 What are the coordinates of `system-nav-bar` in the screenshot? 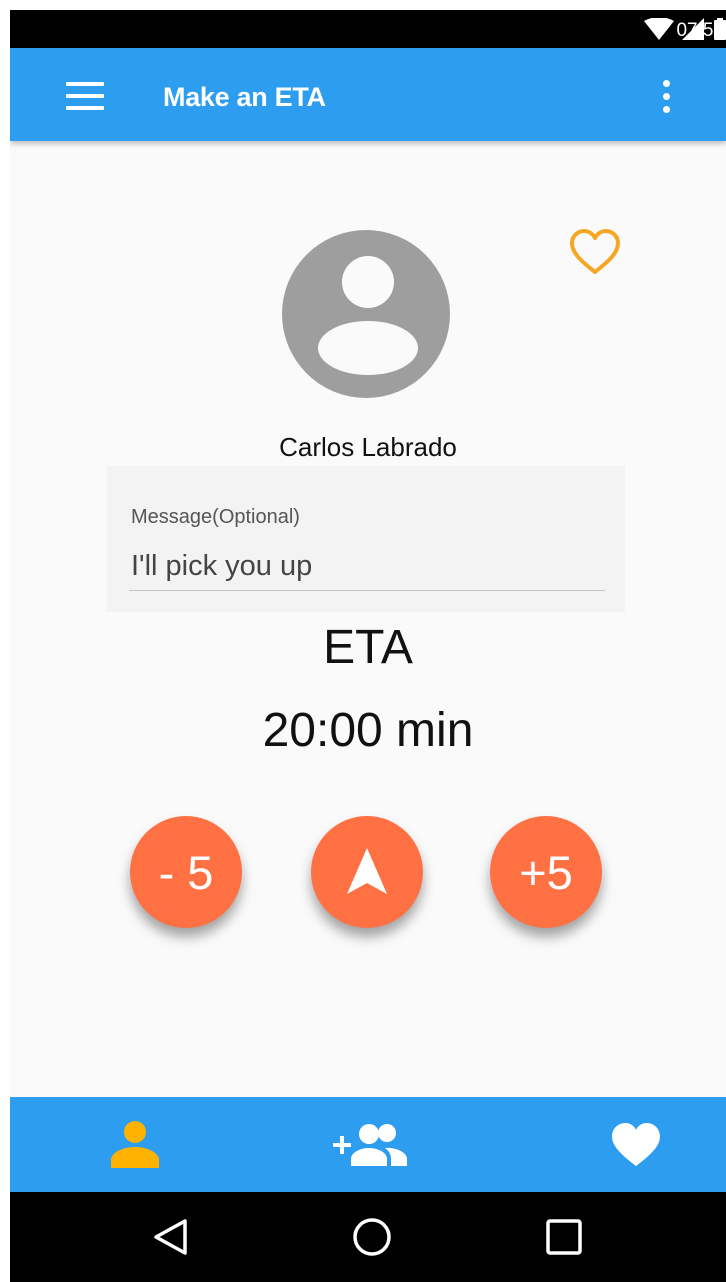 It's located at (368, 1237).